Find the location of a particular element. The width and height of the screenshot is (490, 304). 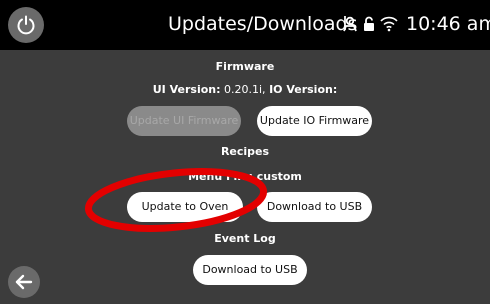

ui-version-label: UI Version: is located at coordinates (186, 89).